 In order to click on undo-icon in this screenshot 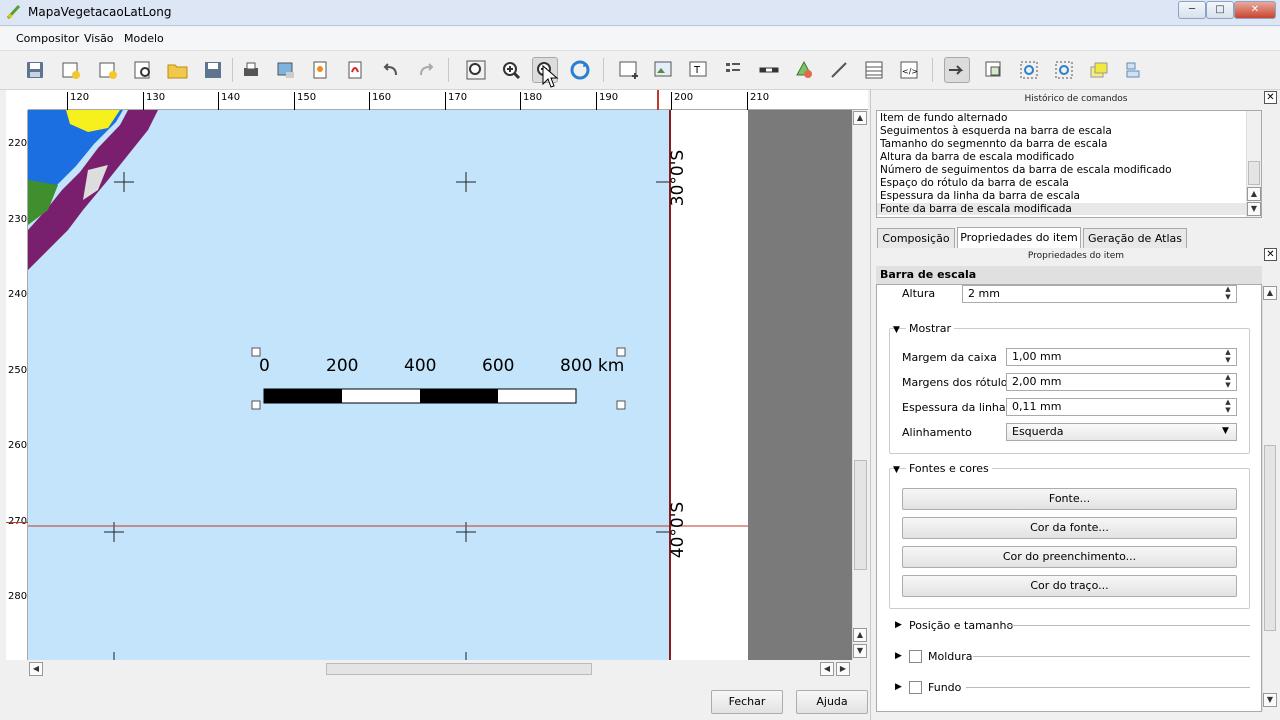, I will do `click(391, 70)`.